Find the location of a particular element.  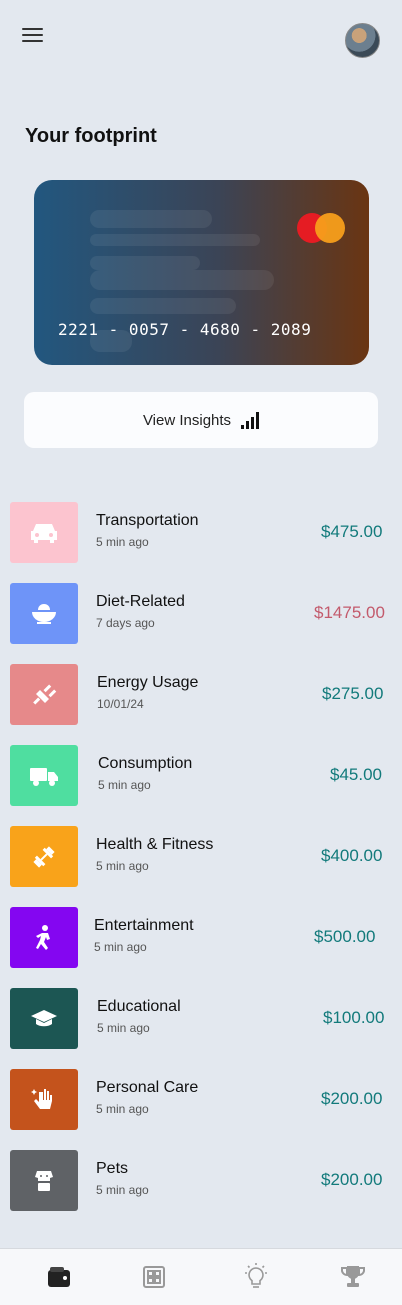

list-item-label: Pets is located at coordinates (112, 1168).